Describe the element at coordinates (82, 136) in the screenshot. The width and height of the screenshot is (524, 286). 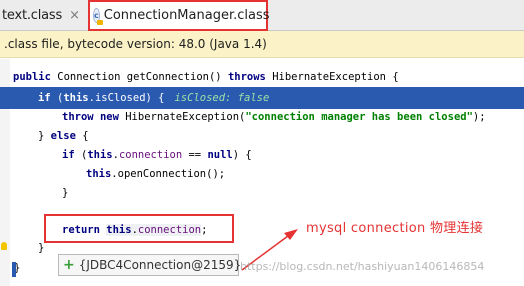
I see `code-text: {` at that location.